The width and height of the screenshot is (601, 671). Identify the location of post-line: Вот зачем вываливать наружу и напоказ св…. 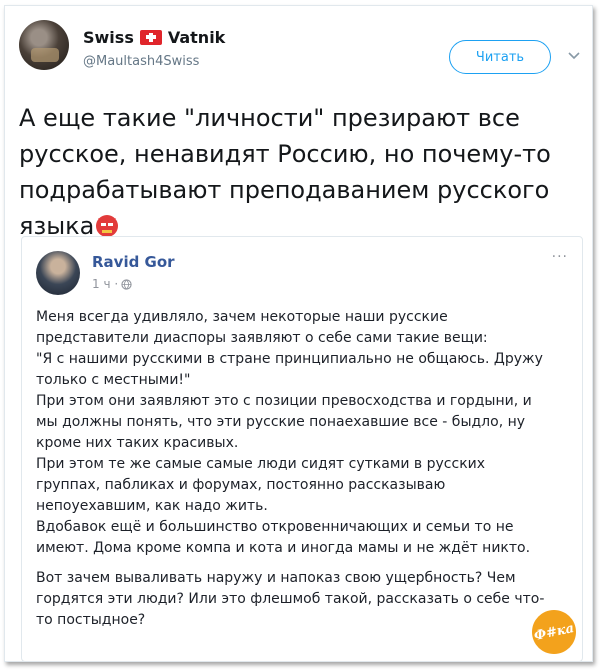
(276, 578).